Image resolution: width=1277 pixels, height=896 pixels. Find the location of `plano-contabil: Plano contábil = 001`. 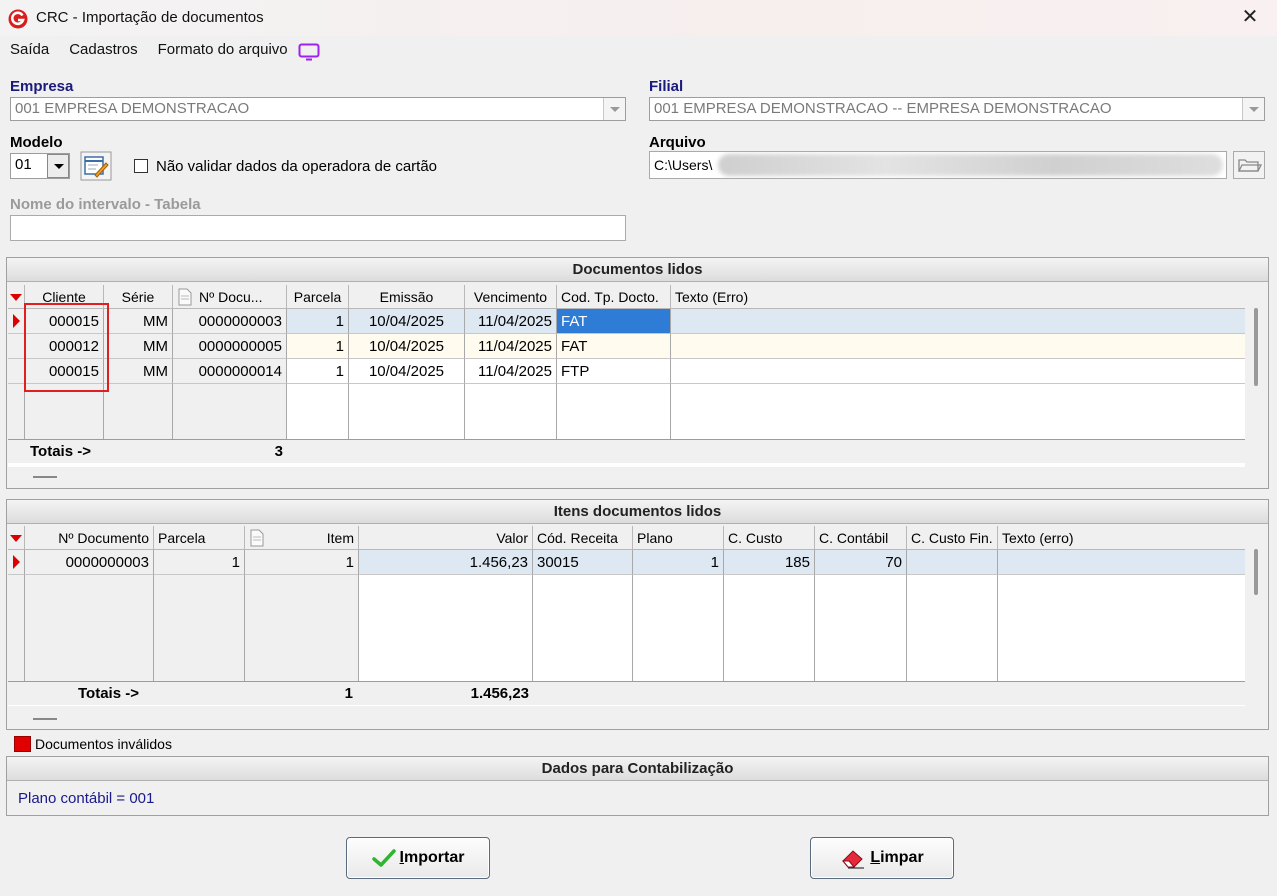

plano-contabil: Plano contábil = 001 is located at coordinates (86, 798).